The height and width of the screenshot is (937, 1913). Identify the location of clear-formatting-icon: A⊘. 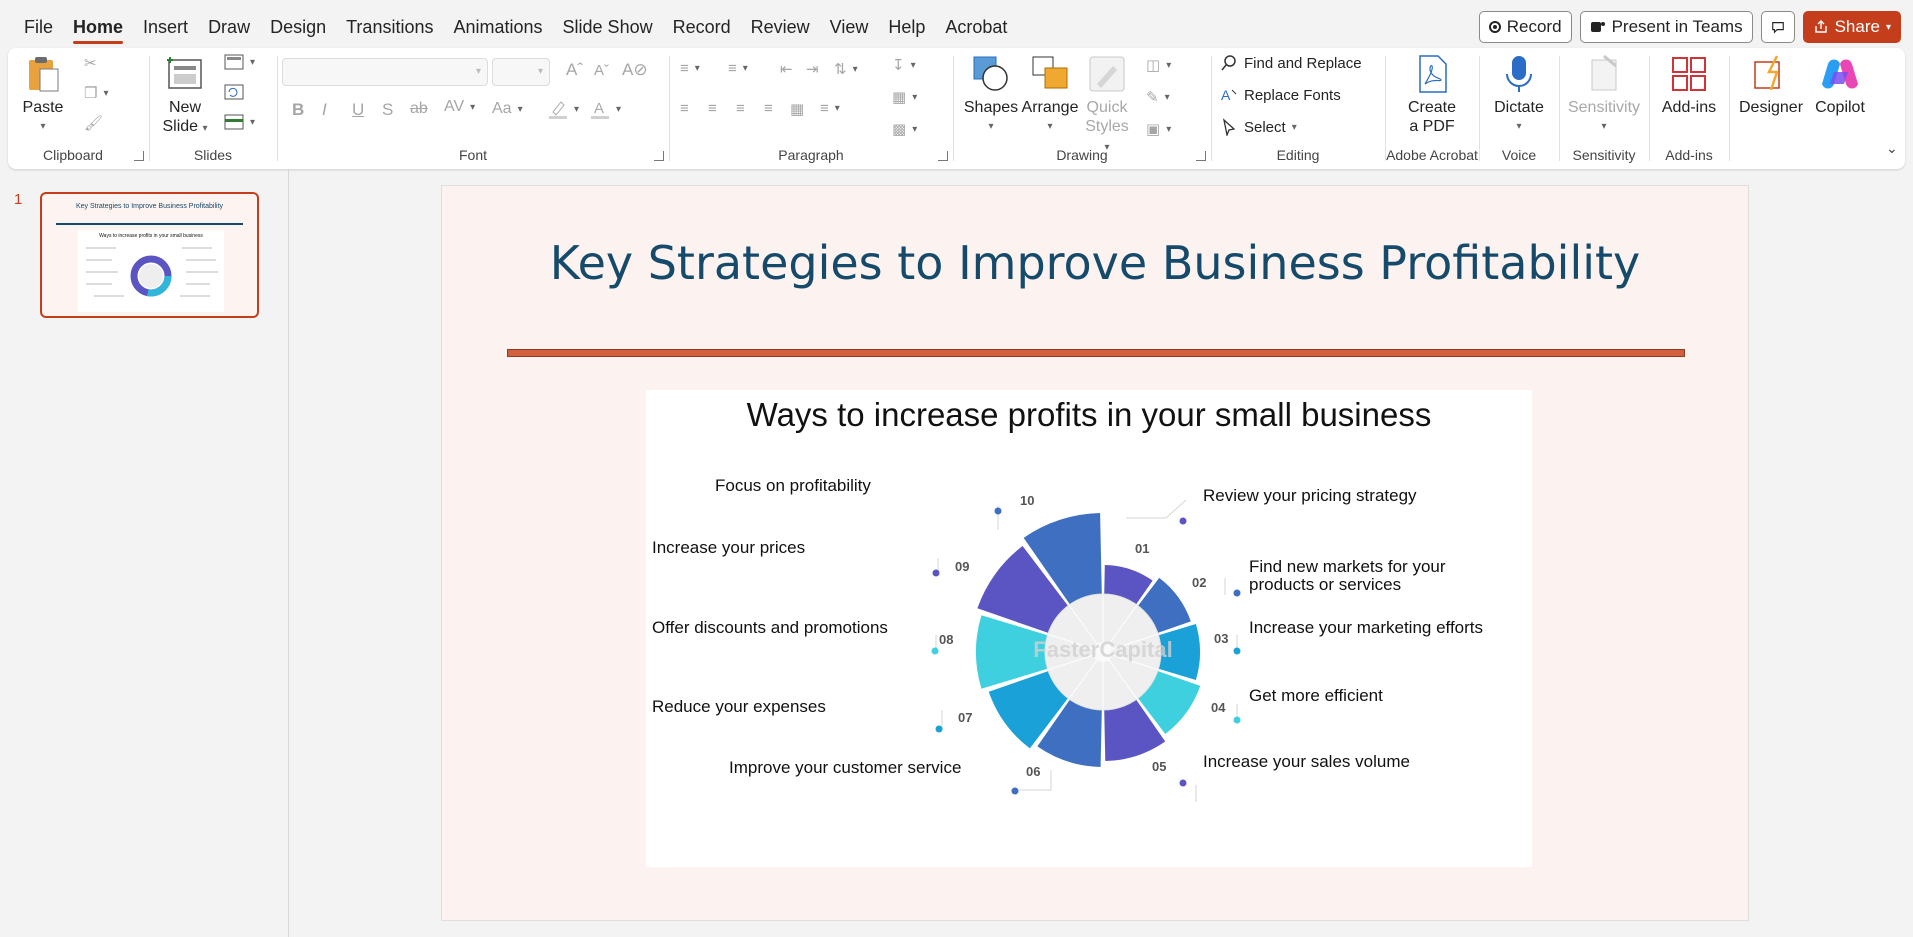
(635, 70).